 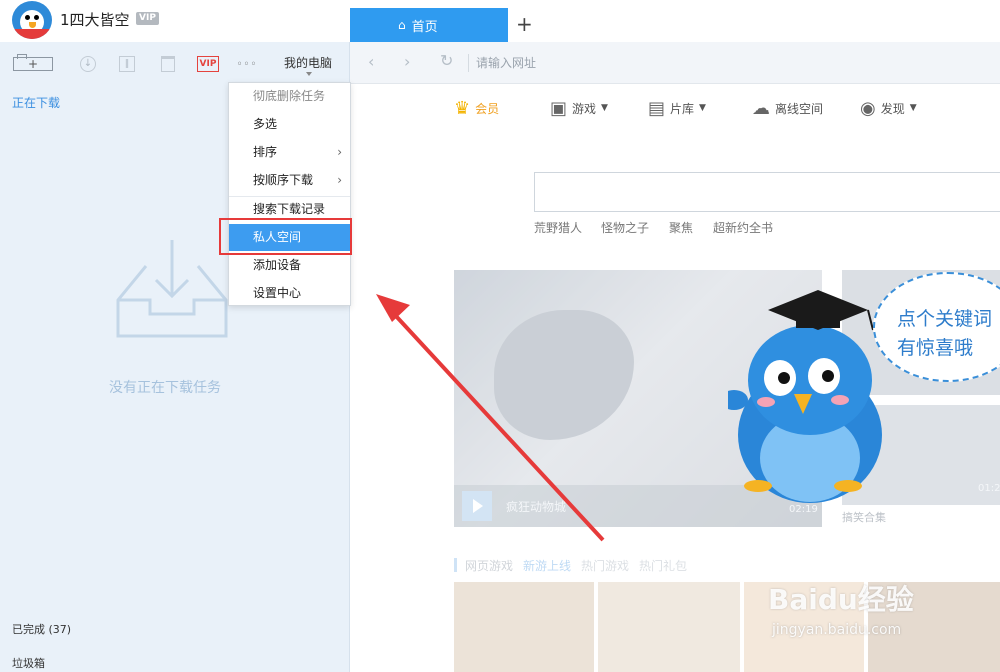 What do you see at coordinates (579, 108) in the screenshot?
I see `nav-games: ▣ 游戏 ▼` at bounding box center [579, 108].